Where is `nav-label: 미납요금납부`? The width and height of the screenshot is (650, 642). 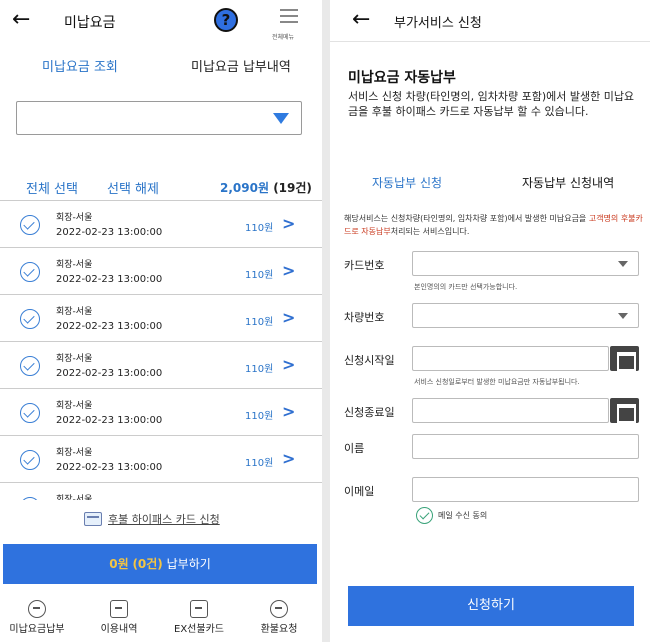
nav-label: 미납요금납부 is located at coordinates (37, 629).